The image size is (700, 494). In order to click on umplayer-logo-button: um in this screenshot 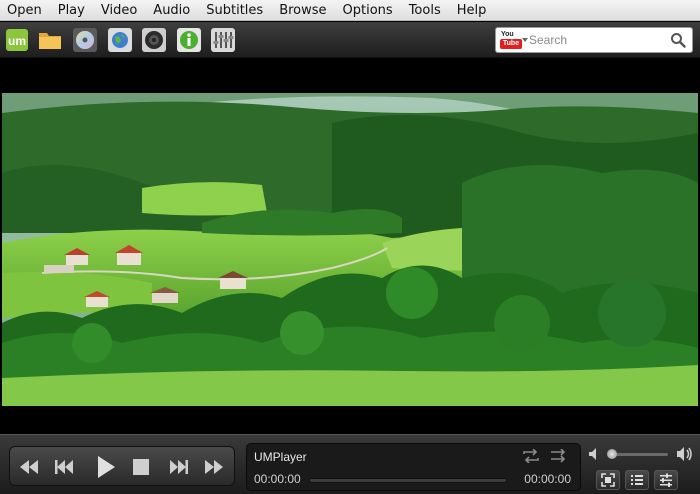, I will do `click(17, 40)`.